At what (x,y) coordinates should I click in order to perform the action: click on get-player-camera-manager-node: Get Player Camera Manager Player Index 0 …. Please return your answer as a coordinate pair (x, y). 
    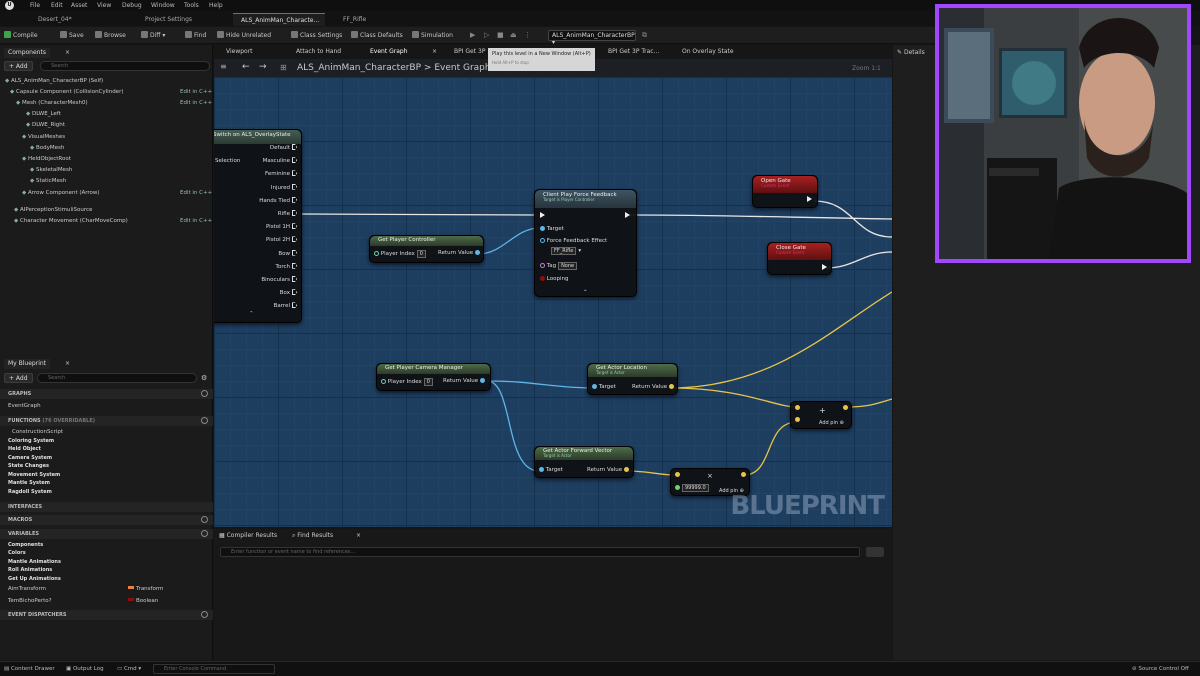
    Looking at the image, I should click on (433, 377).